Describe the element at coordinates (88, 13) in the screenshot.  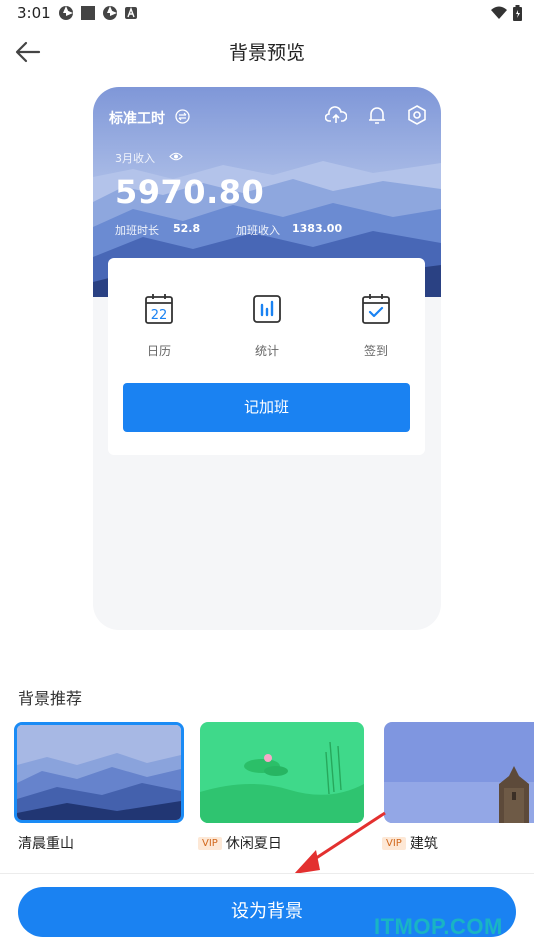
I see `square-icon` at that location.